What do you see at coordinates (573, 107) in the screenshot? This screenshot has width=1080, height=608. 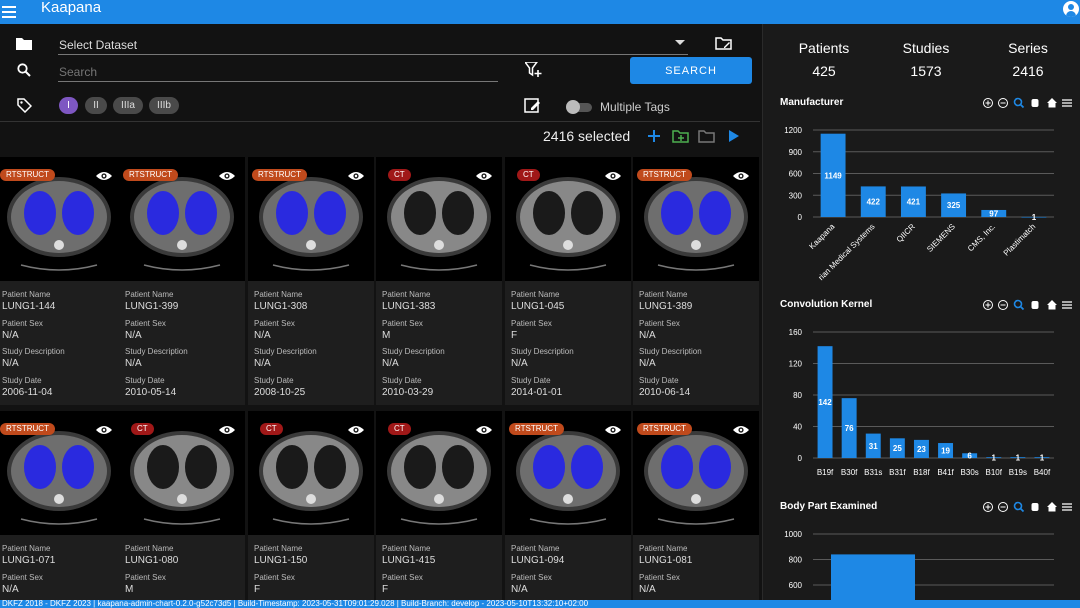 I see `multiple-tags-toggle` at bounding box center [573, 107].